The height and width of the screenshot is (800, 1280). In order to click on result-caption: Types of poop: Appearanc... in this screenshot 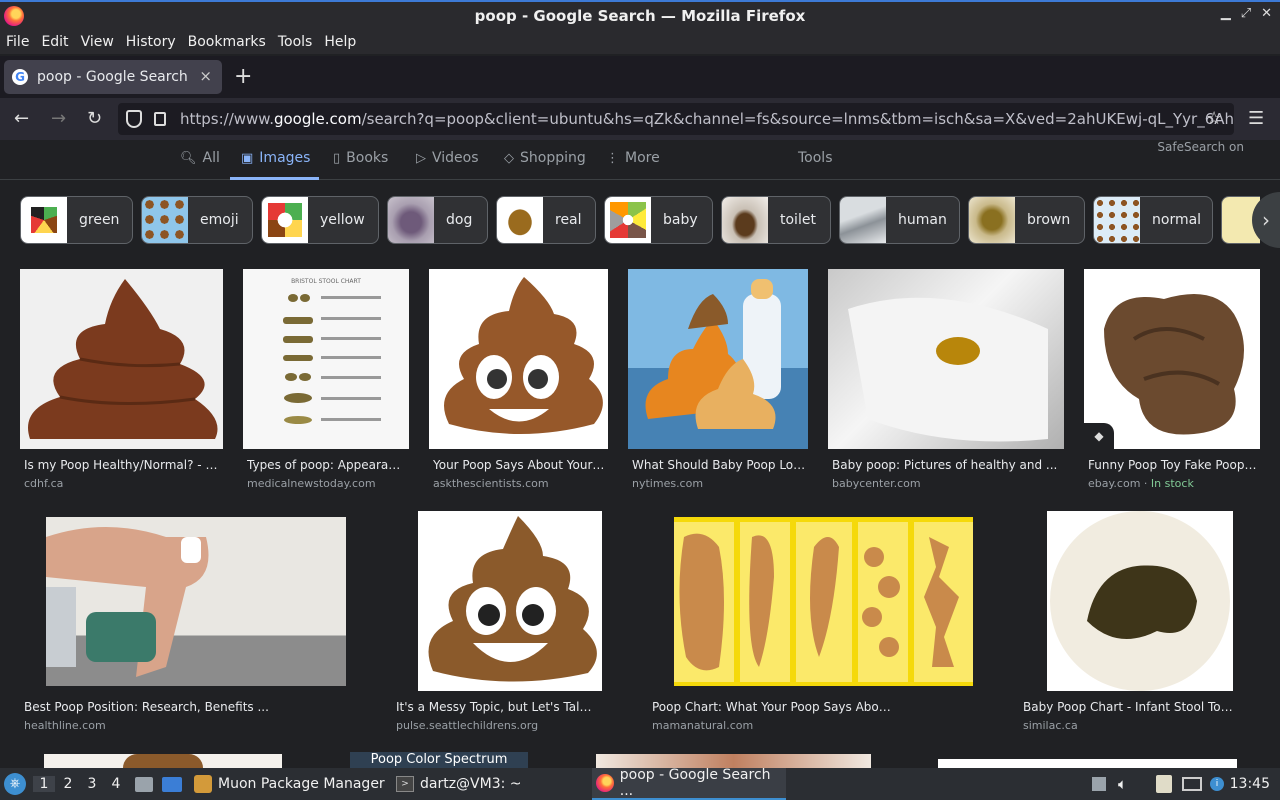, I will do `click(327, 465)`.